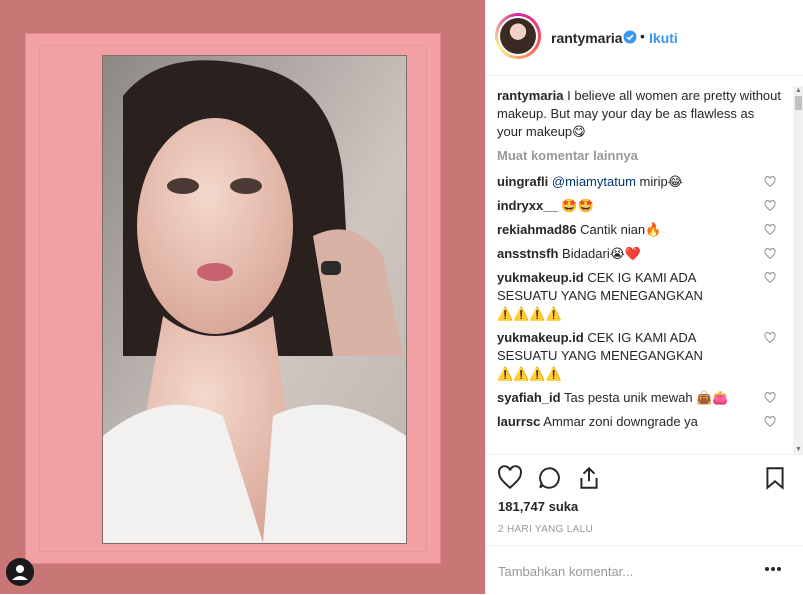 This screenshot has width=803, height=595. What do you see at coordinates (659, 181) in the screenshot?
I see `comment-text: mirip😂` at bounding box center [659, 181].